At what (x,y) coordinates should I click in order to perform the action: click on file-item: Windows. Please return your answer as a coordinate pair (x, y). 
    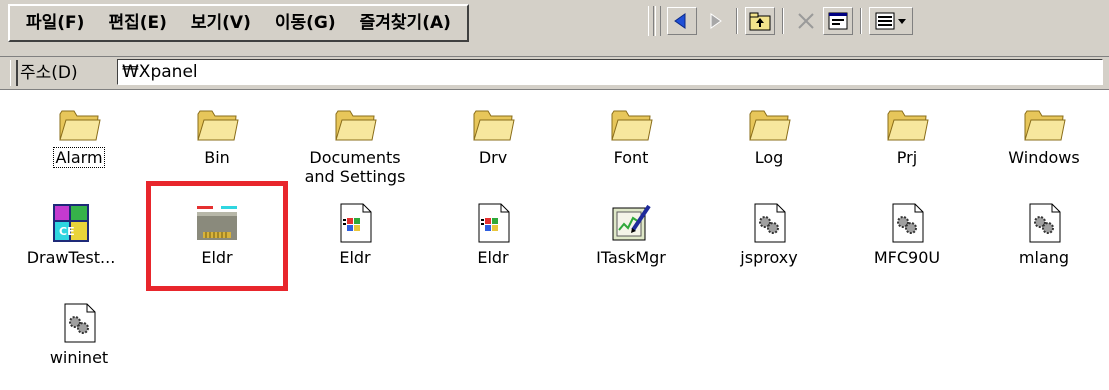
    Looking at the image, I should click on (1044, 134).